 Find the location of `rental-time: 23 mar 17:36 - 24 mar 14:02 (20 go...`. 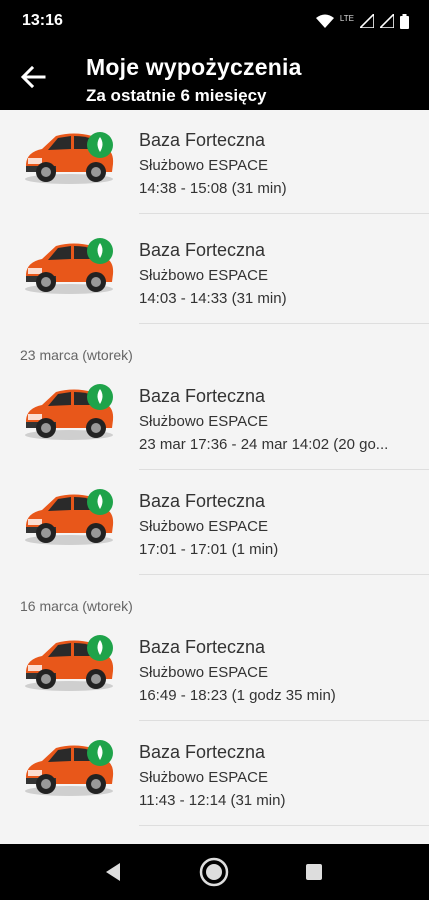

rental-time: 23 mar 17:36 - 24 mar 14:02 (20 go... is located at coordinates (264, 444).